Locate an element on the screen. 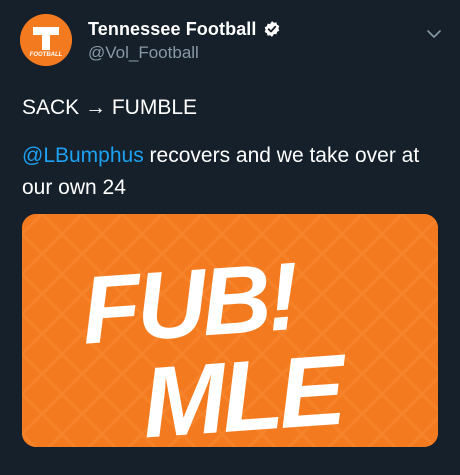 Image resolution: width=460 pixels, height=475 pixels. avatar: FOOTBALL is located at coordinates (46, 40).